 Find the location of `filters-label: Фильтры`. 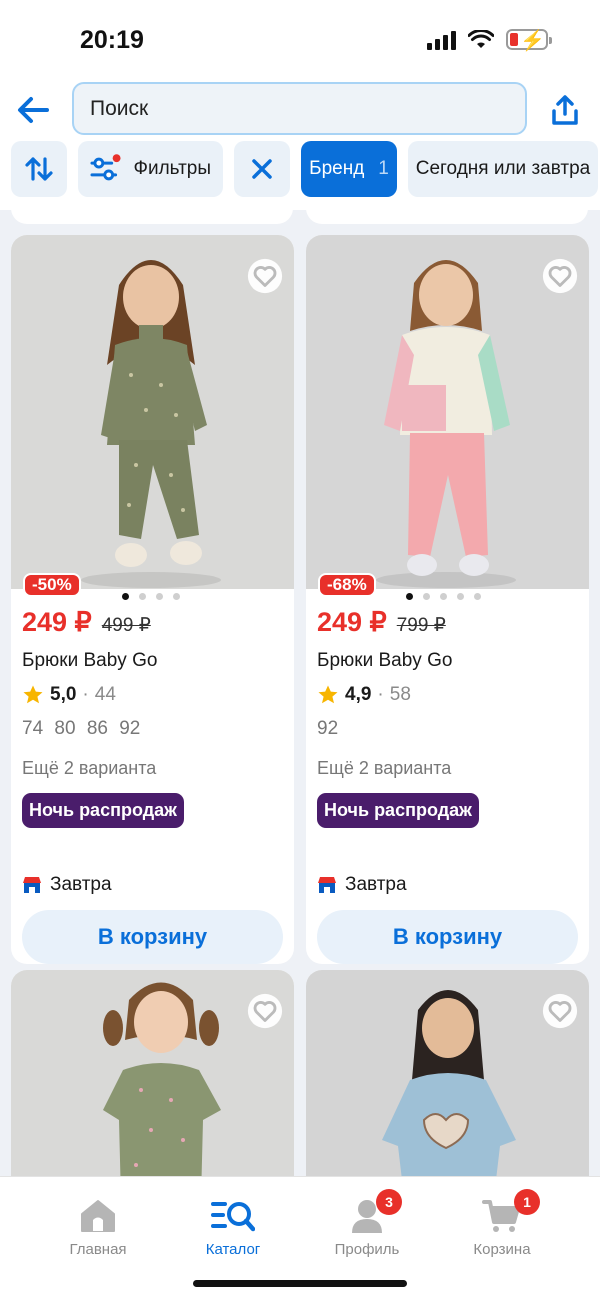

filters-label: Фильтры is located at coordinates (172, 168).